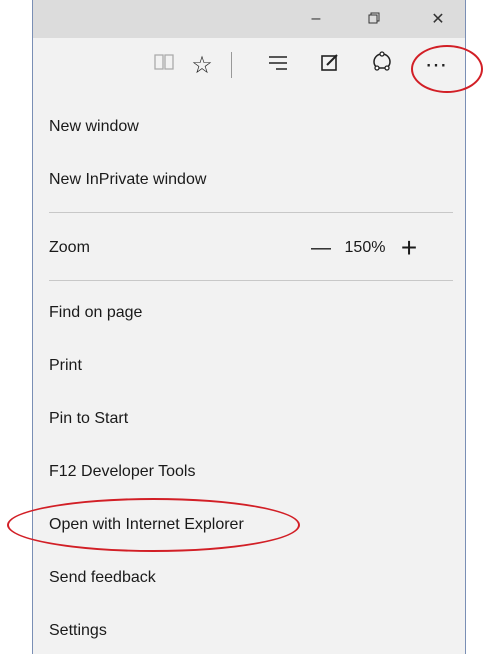  I want to click on hub-icon, so click(278, 65).